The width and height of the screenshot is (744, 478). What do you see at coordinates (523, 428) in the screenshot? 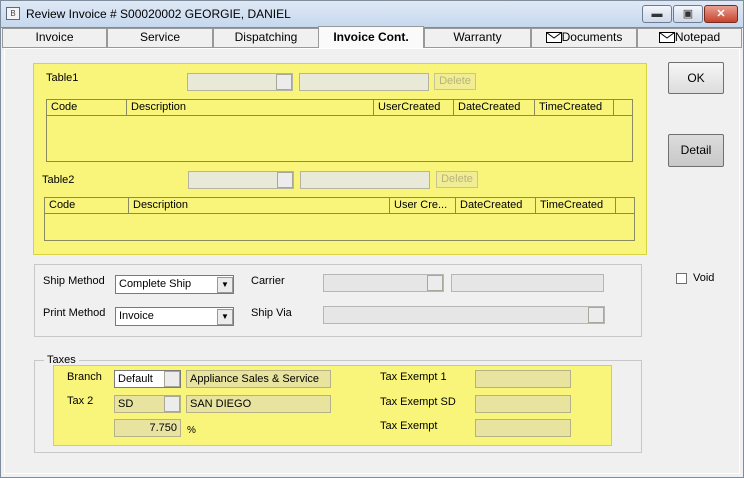
I see `tax-exempt-field` at bounding box center [523, 428].